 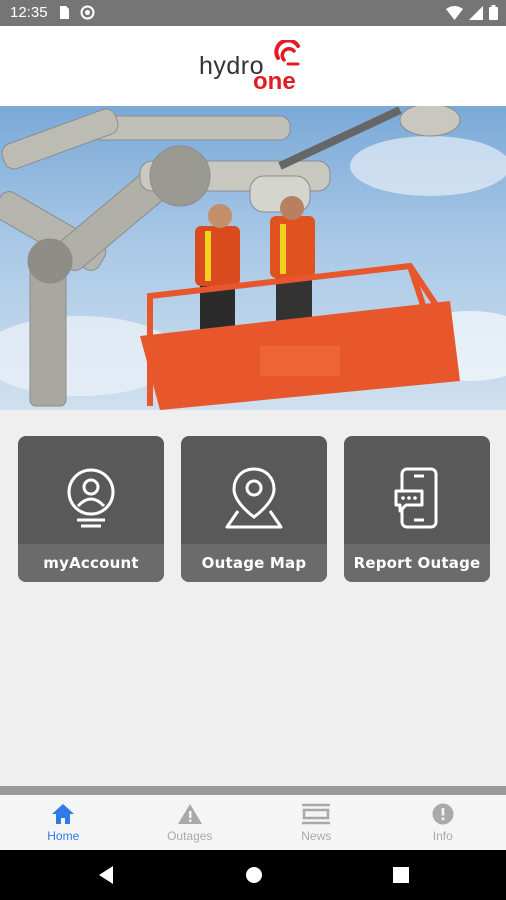 I want to click on my-account-label: myAccount, so click(x=91, y=563).